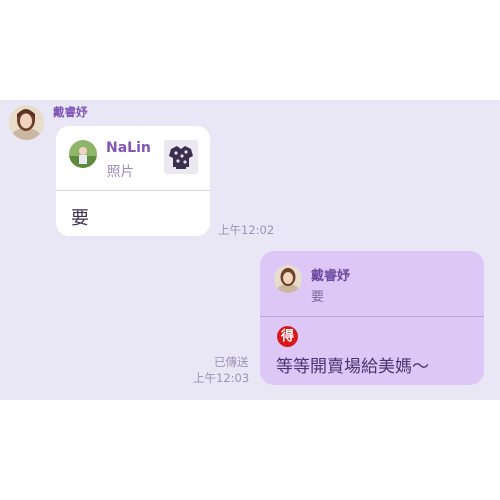 The image size is (500, 500). I want to click on message-text: 要, so click(80, 218).